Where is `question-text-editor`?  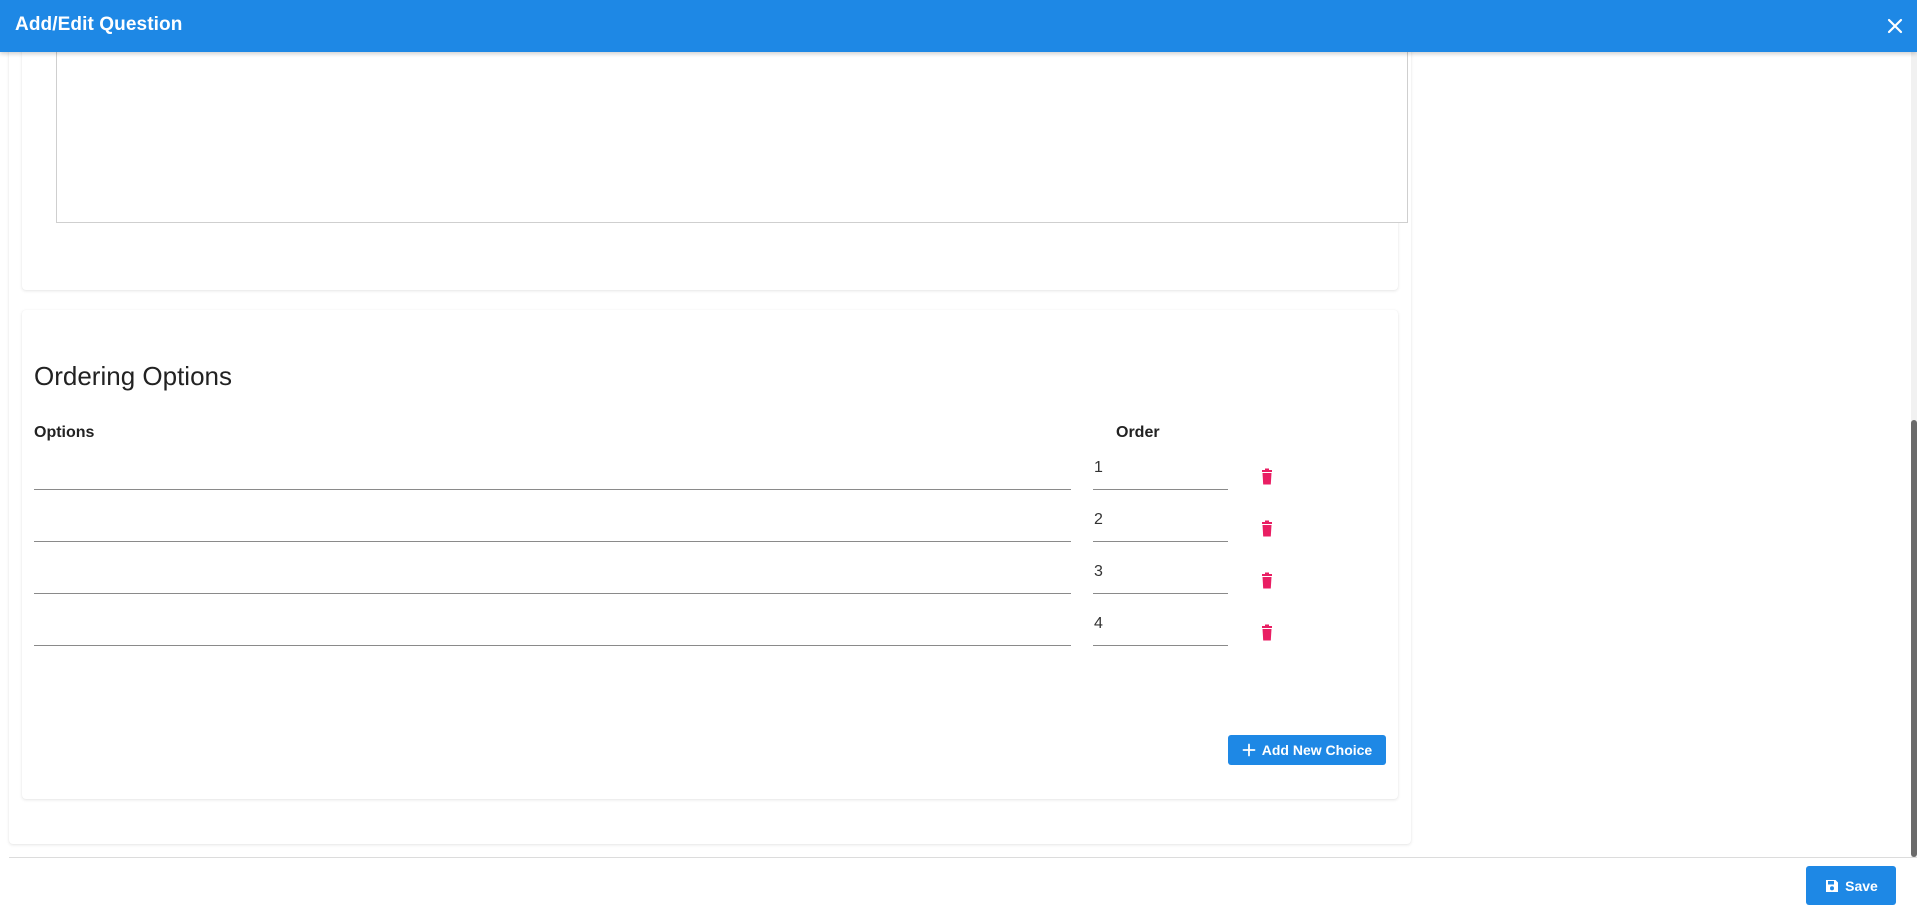
question-text-editor is located at coordinates (732, 137).